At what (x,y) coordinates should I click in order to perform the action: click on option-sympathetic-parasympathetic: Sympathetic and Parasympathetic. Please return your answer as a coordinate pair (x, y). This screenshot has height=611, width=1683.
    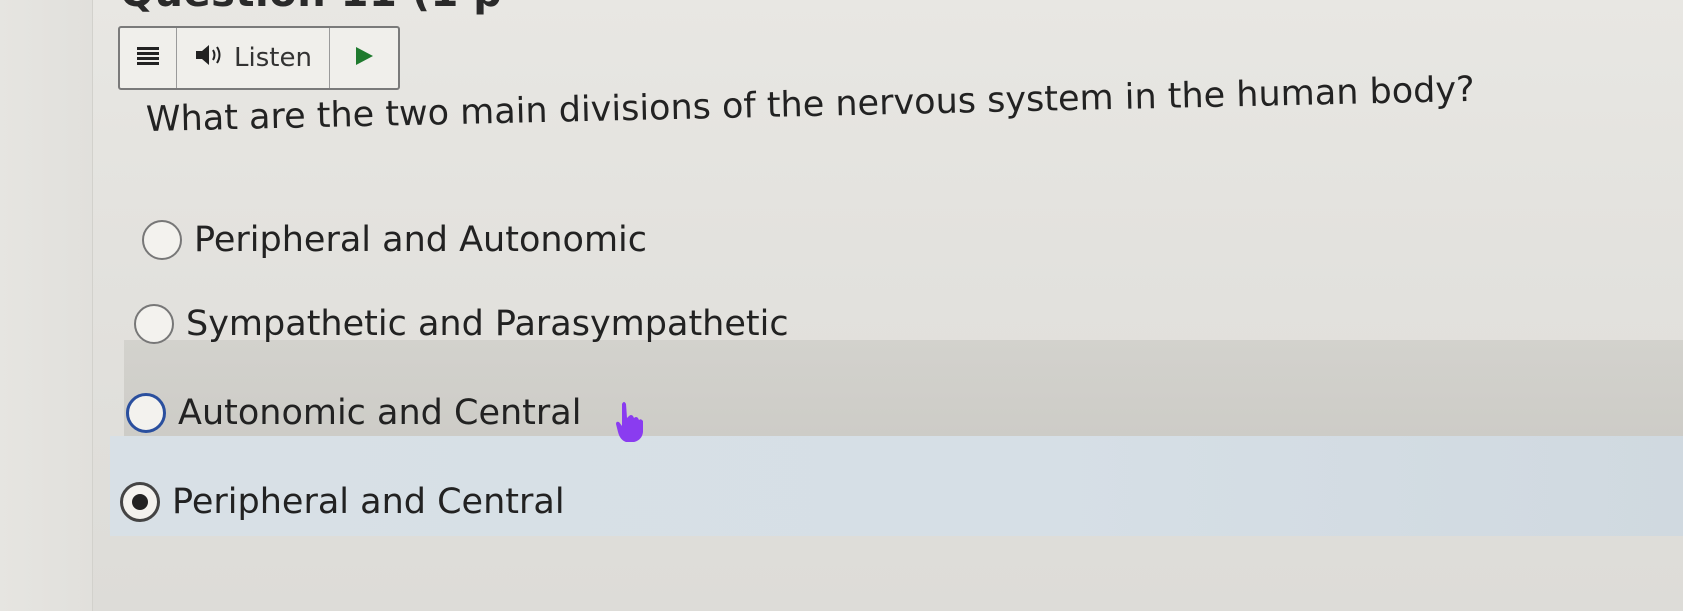
    Looking at the image, I should click on (461, 324).